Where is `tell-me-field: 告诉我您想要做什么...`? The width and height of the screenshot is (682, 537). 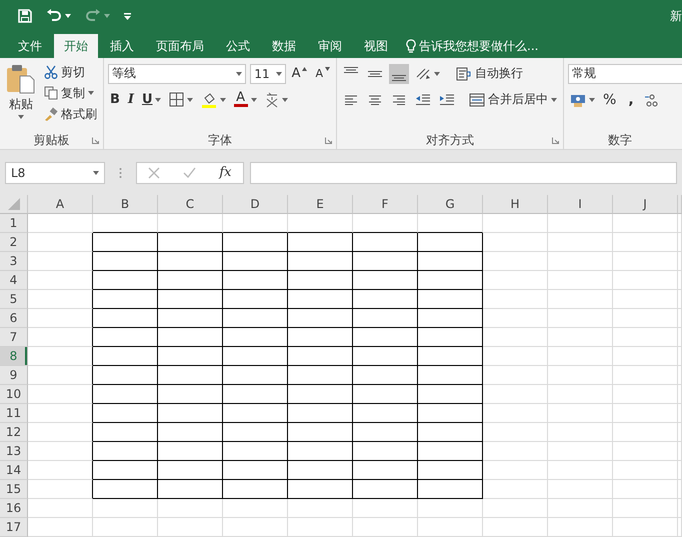
tell-me-field: 告诉我您想要做什么... is located at coordinates (482, 46).